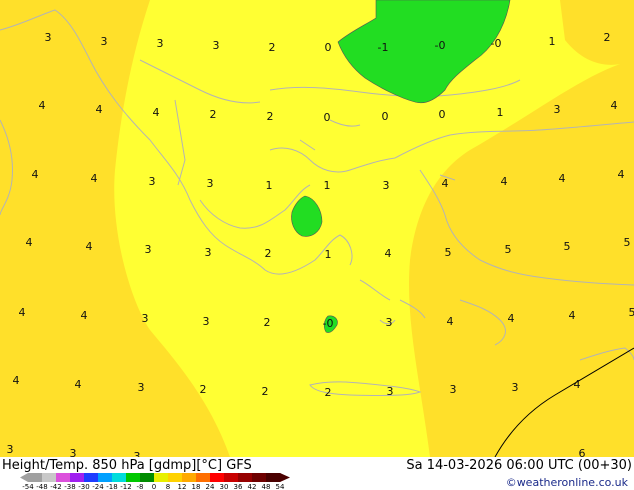 Image resolution: width=634 pixels, height=490 pixels. What do you see at coordinates (285, 477) in the screenshot?
I see `scale-arrow-right` at bounding box center [285, 477].